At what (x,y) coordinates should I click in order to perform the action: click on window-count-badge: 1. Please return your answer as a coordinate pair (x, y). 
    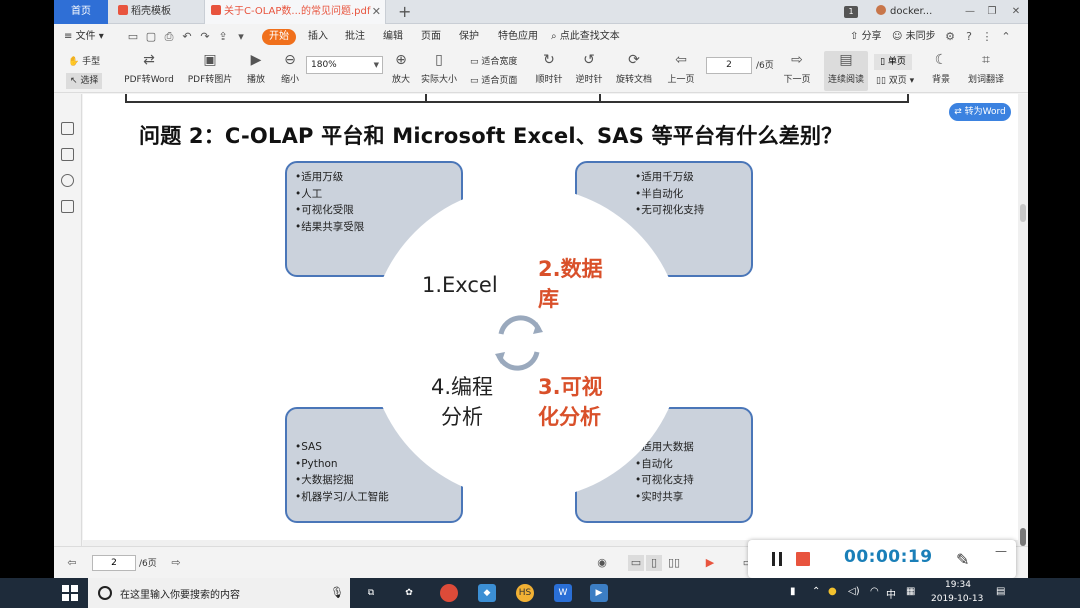
    Looking at the image, I should click on (851, 12).